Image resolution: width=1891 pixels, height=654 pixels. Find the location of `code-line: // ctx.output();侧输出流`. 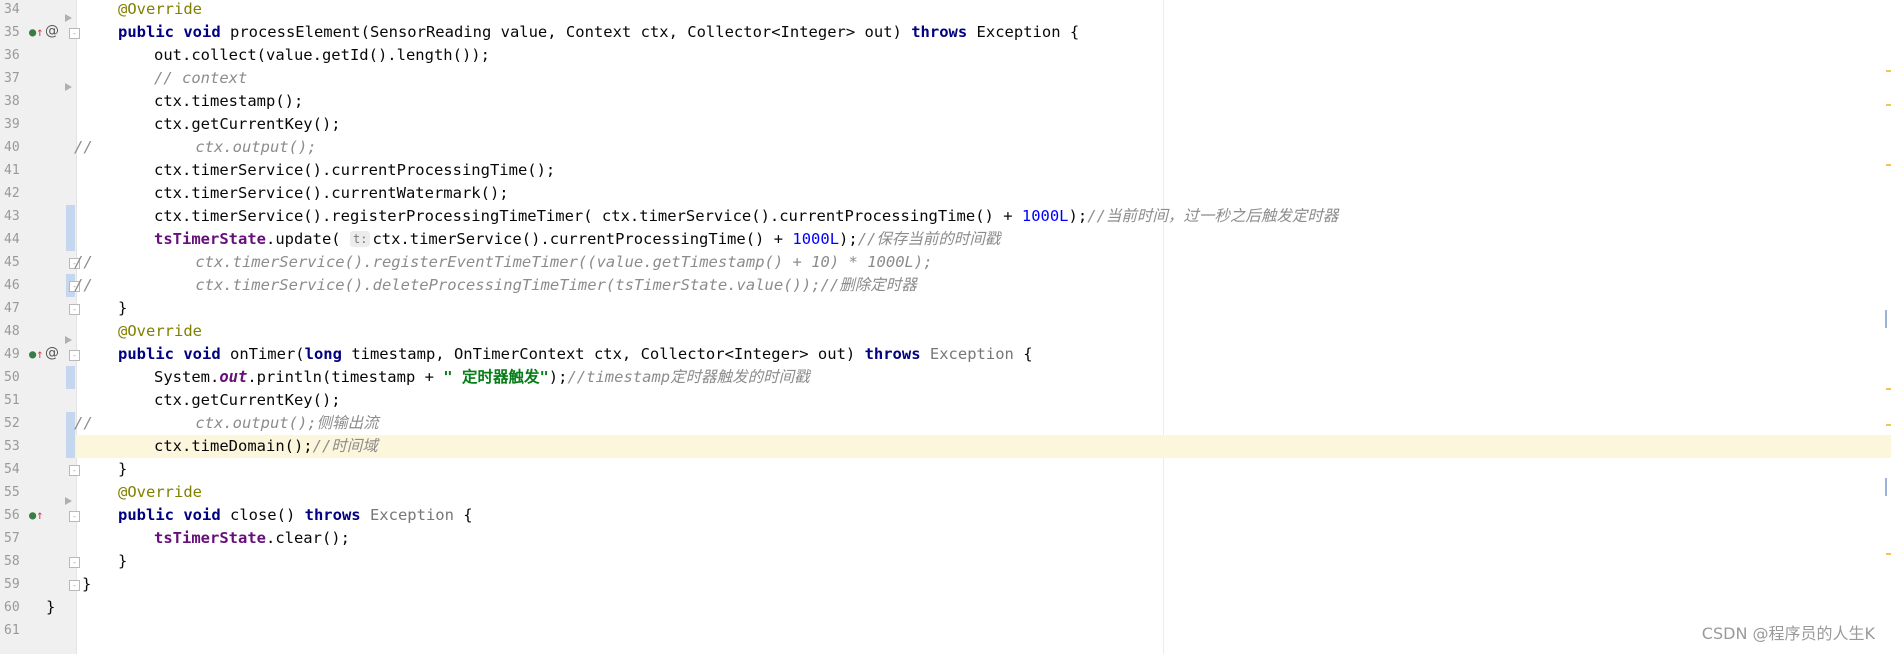

code-line: // ctx.output();侧输出流 is located at coordinates (982, 423).